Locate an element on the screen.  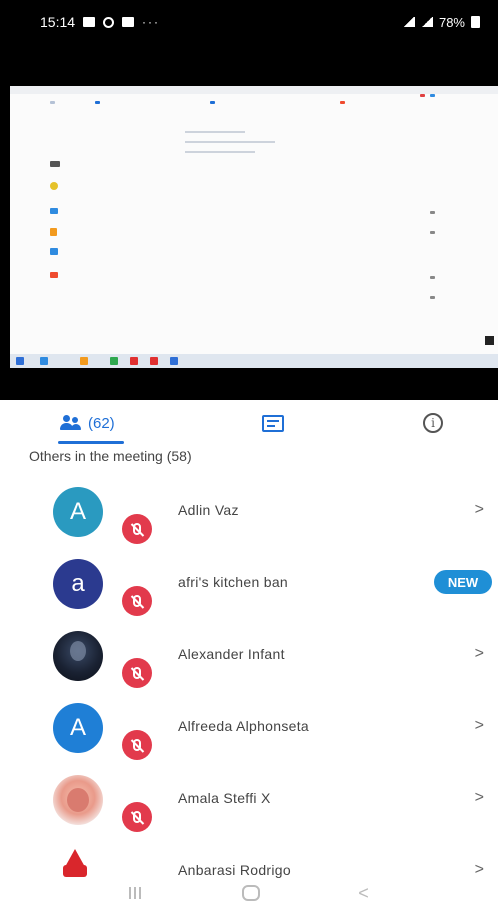
recent-apps-icon is located at coordinates (136, 893).